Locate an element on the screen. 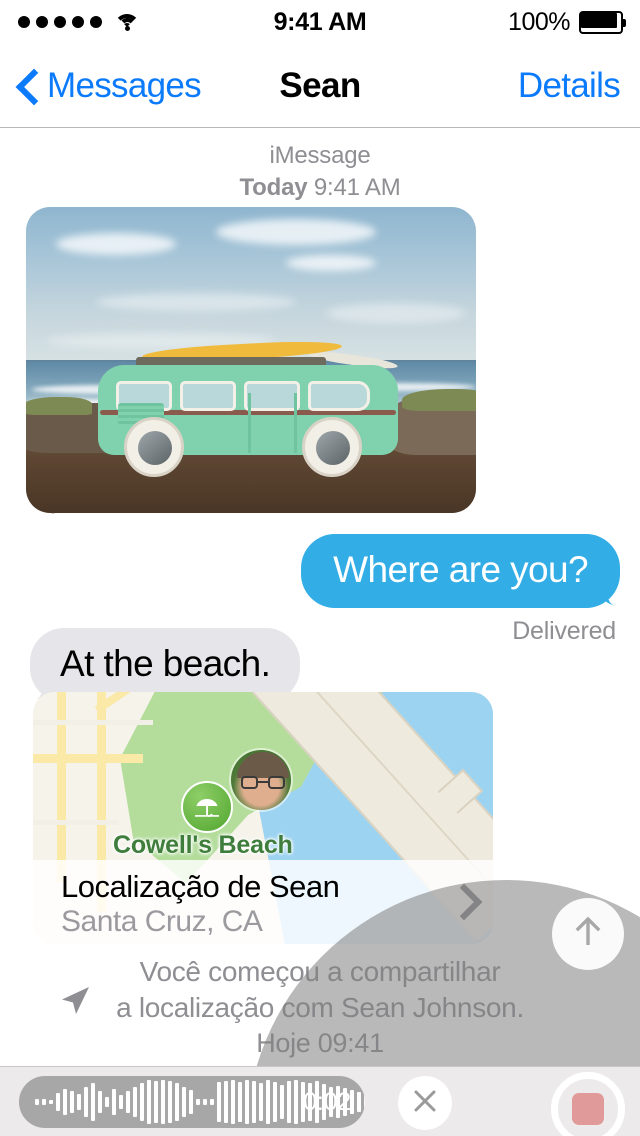  timestamp-time: 9:41 AM is located at coordinates (357, 187).